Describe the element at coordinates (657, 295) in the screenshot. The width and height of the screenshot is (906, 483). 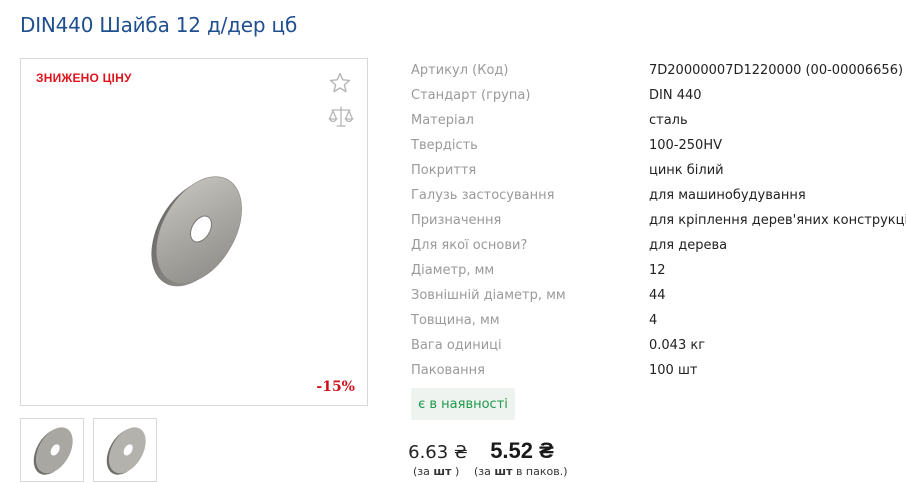
I see `spec-value: 44` at that location.